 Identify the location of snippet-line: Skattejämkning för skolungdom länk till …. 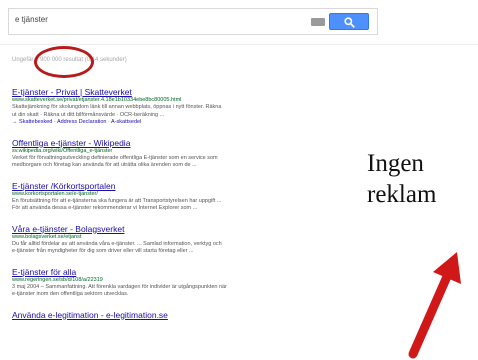
(117, 107).